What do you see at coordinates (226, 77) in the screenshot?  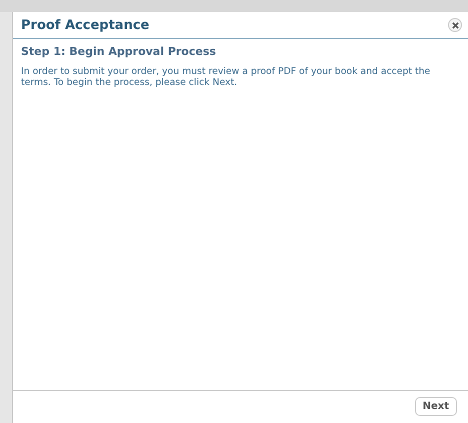 I see `instruction-text: In order to submit your order, you must review a proof PDF of your book and accept the terms. To begin the process, please click Next.` at bounding box center [226, 77].